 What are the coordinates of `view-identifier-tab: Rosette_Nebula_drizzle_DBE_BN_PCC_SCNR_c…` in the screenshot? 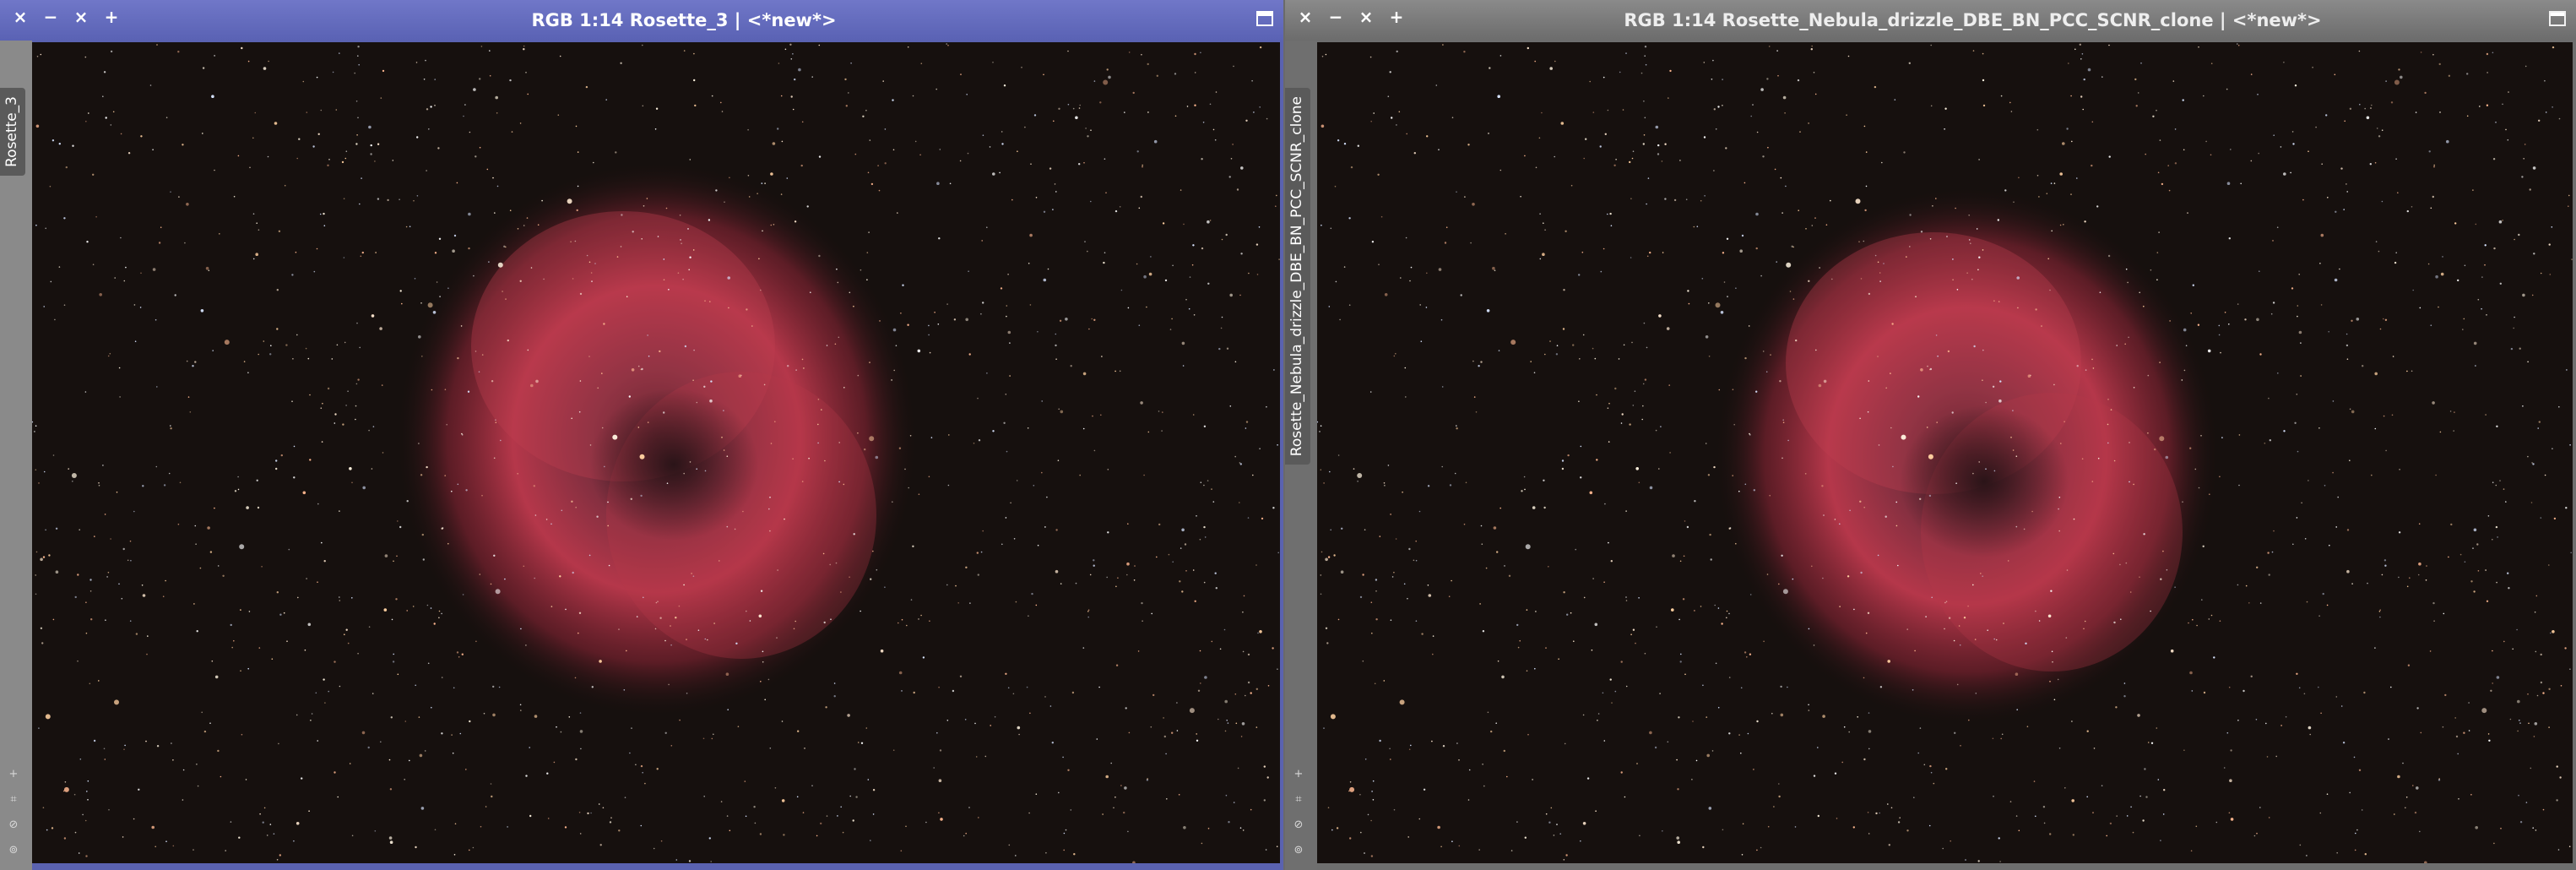 It's located at (1297, 276).